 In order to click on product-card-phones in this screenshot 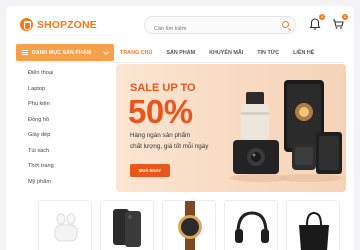, I will do `click(127, 225)`.